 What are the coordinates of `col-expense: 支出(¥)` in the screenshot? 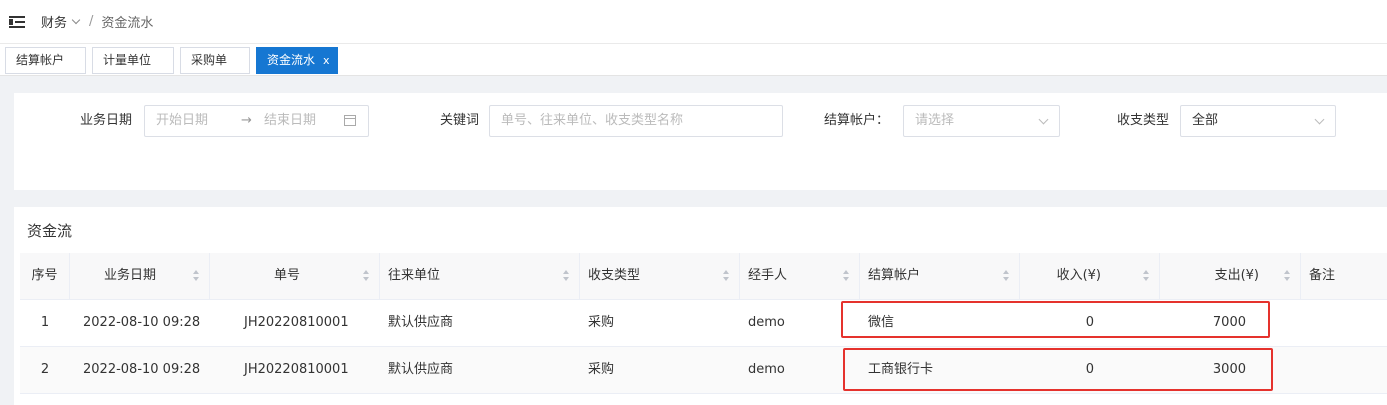 It's located at (1230, 276).